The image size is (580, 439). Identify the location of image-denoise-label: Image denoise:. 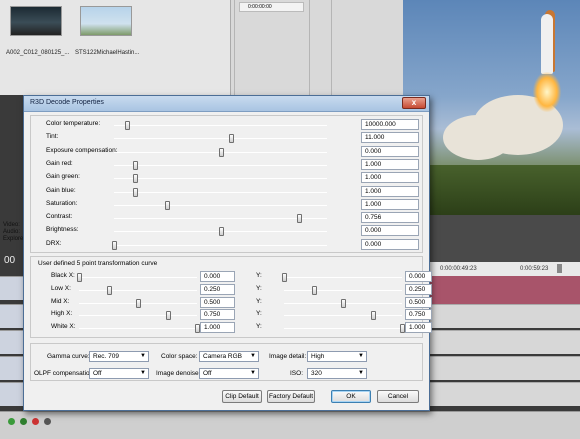
(178, 373).